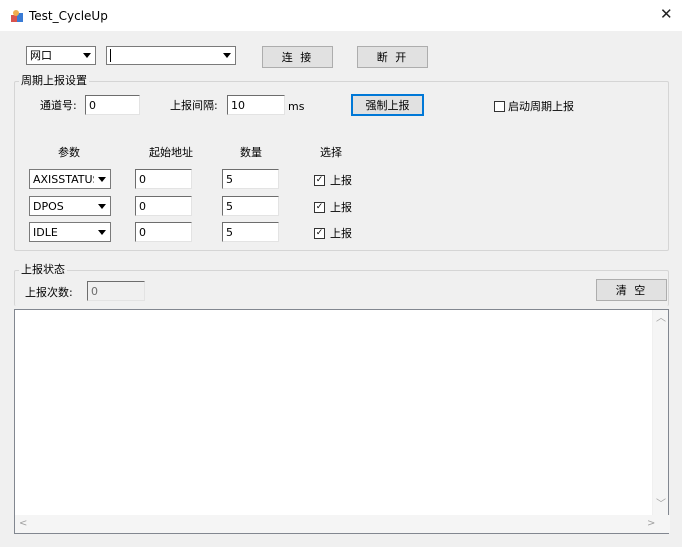 The width and height of the screenshot is (682, 547). What do you see at coordinates (112, 105) in the screenshot?
I see `channel-input: 0` at bounding box center [112, 105].